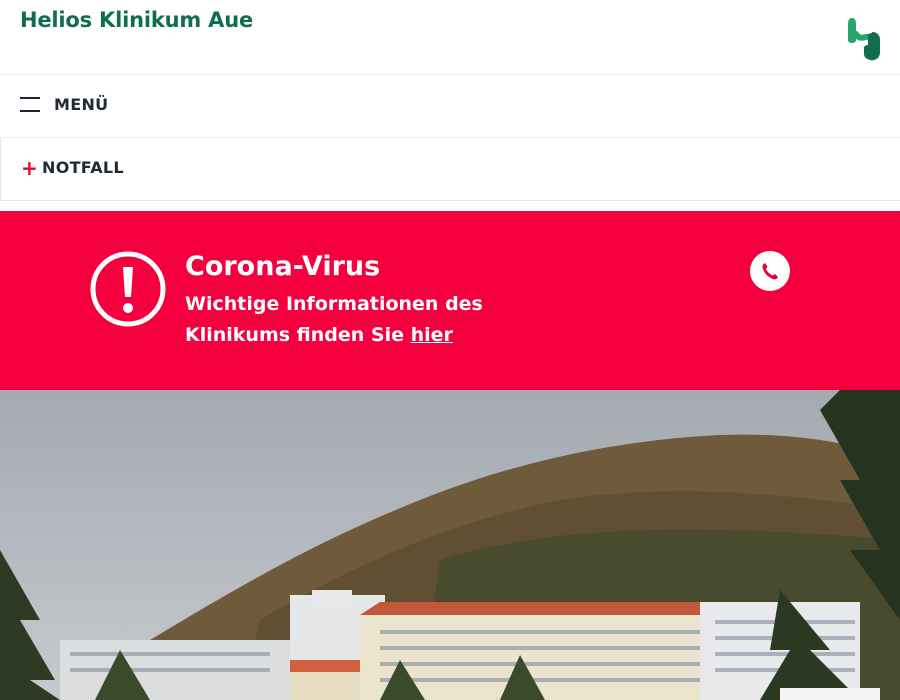 The width and height of the screenshot is (900, 700). Describe the element at coordinates (864, 38) in the screenshot. I see `helios-logo-icon` at that location.